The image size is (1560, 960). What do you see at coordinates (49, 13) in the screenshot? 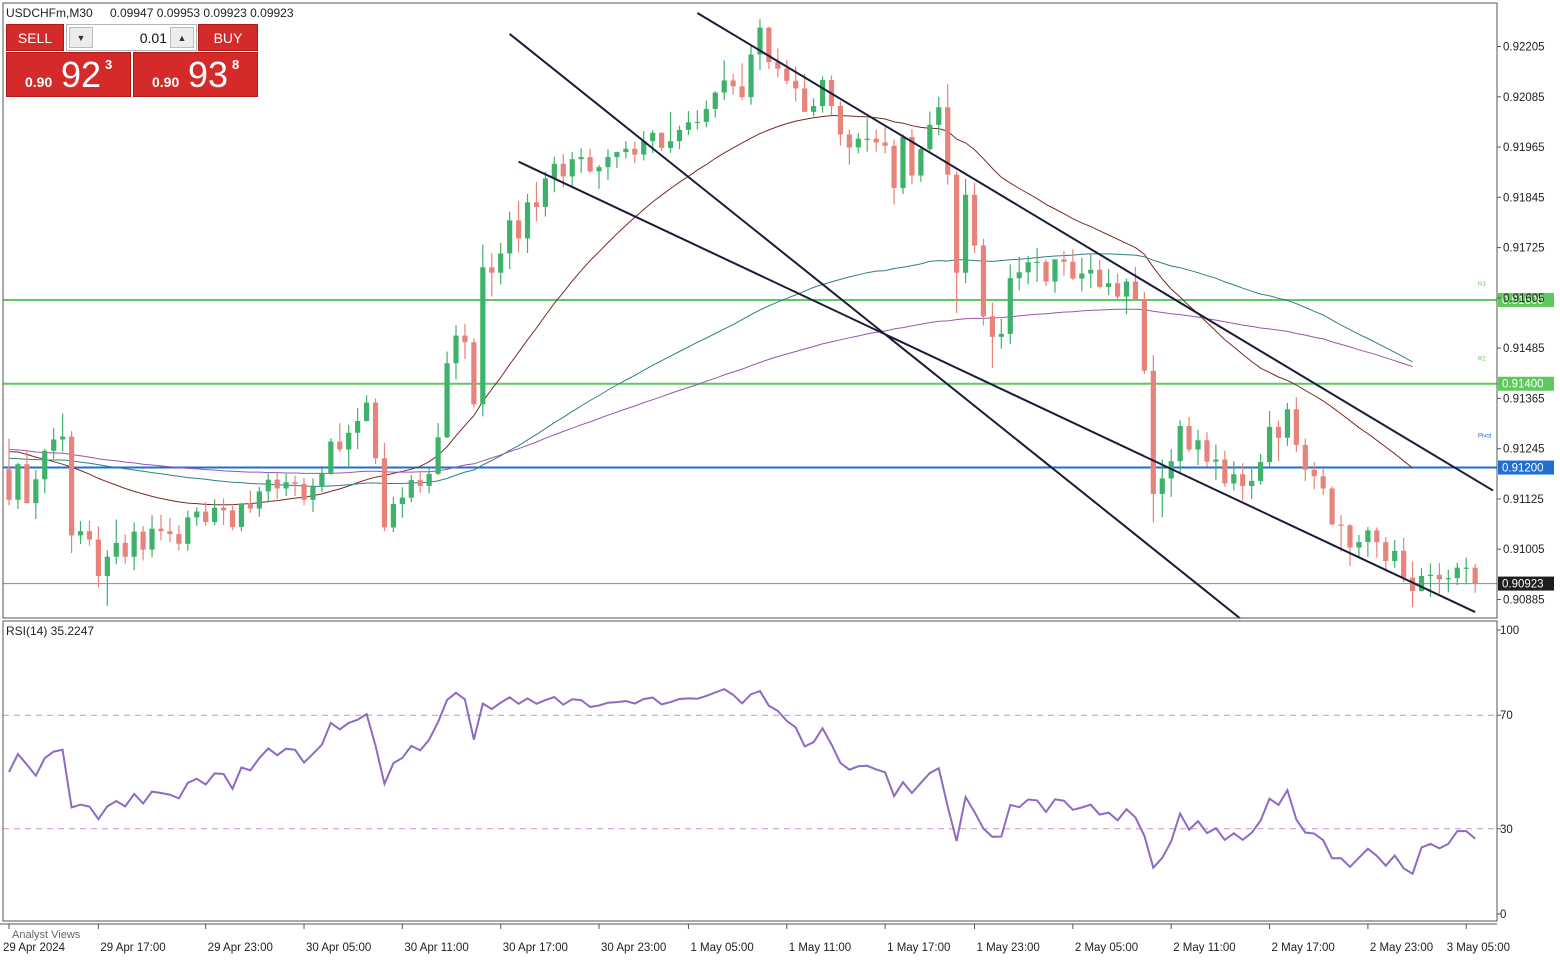
I see `symbol-label: USDCHFm,M30` at bounding box center [49, 13].